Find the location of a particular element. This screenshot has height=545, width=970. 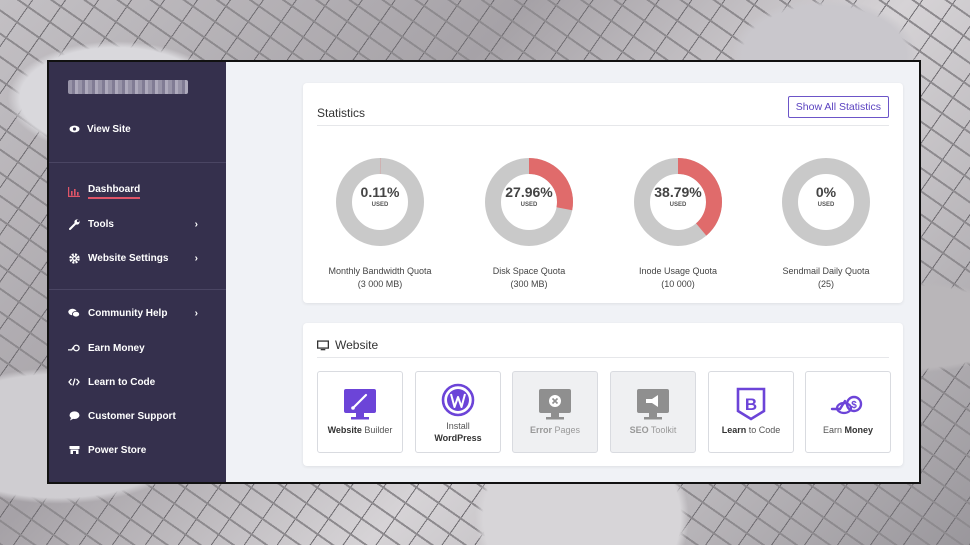

tile-label-bold: Website is located at coordinates (344, 430).